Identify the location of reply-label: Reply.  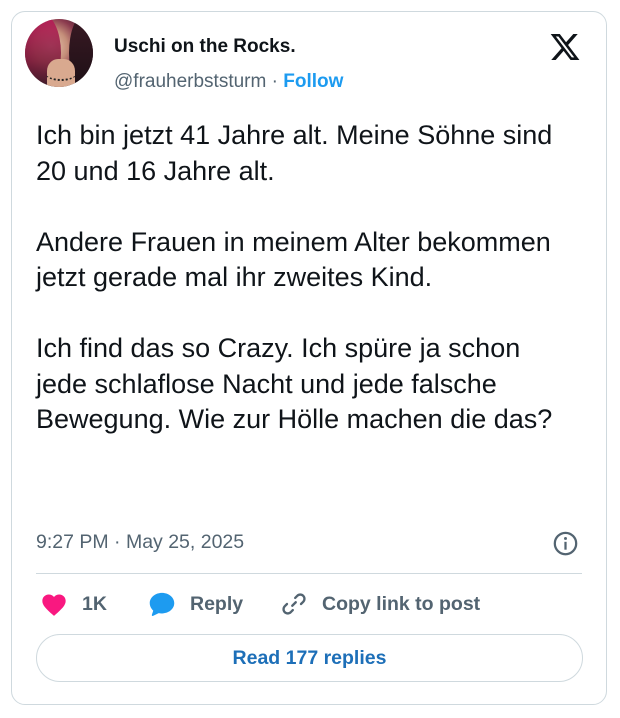
(217, 603).